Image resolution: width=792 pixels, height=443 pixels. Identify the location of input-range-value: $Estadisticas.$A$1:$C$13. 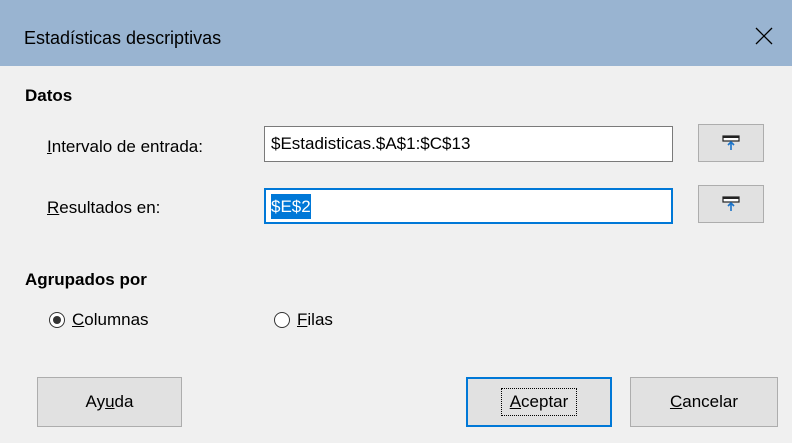
(371, 143).